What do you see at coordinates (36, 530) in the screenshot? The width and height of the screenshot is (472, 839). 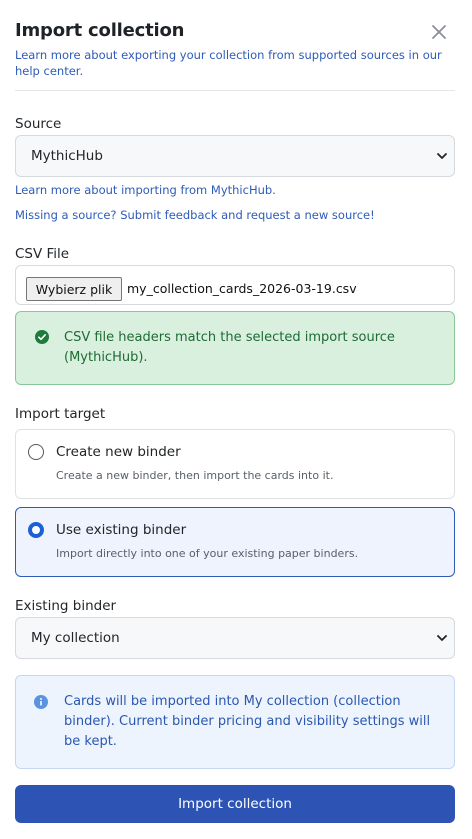 I see `radio-use-existing-binder` at bounding box center [36, 530].